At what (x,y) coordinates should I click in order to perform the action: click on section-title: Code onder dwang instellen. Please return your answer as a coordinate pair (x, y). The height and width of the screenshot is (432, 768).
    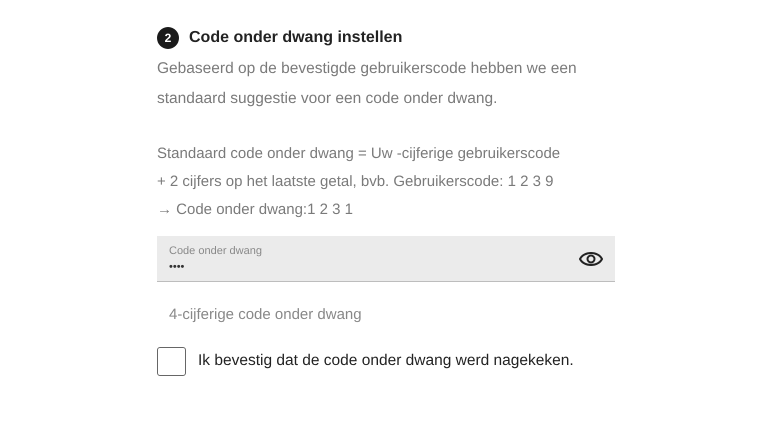
    Looking at the image, I should click on (295, 38).